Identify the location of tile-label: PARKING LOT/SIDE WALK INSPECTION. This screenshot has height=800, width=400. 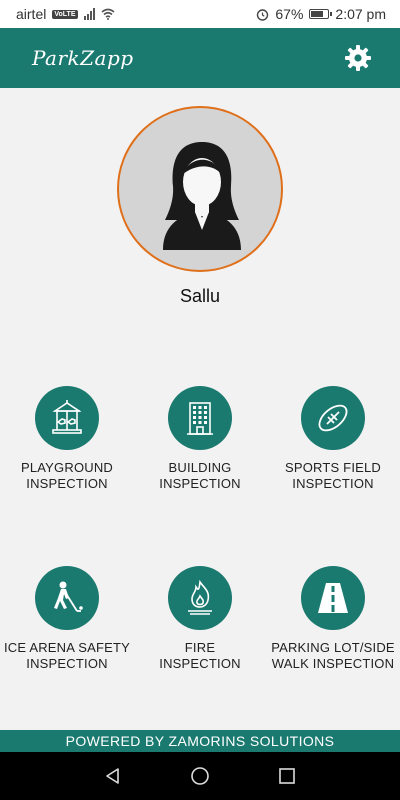
(333, 656).